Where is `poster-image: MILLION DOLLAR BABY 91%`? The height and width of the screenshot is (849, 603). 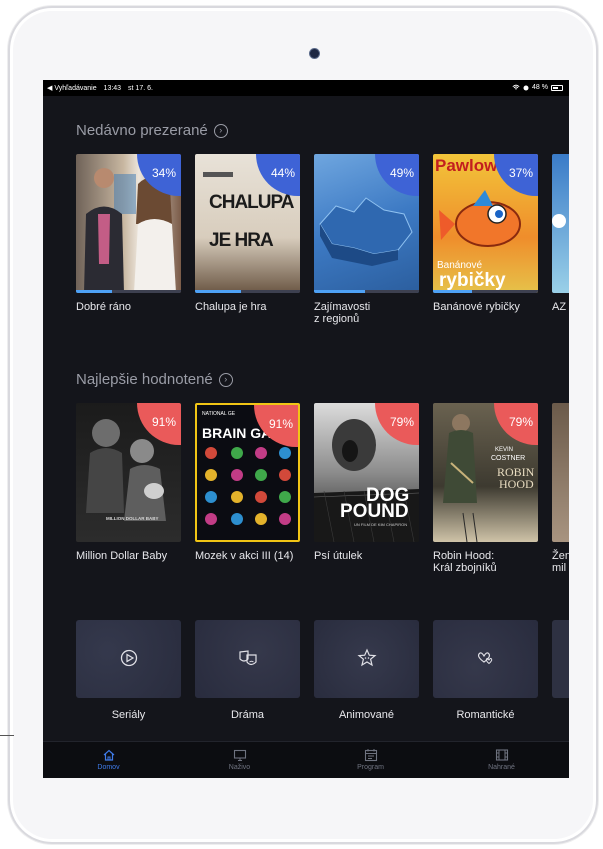 poster-image: MILLION DOLLAR BABY 91% is located at coordinates (128, 472).